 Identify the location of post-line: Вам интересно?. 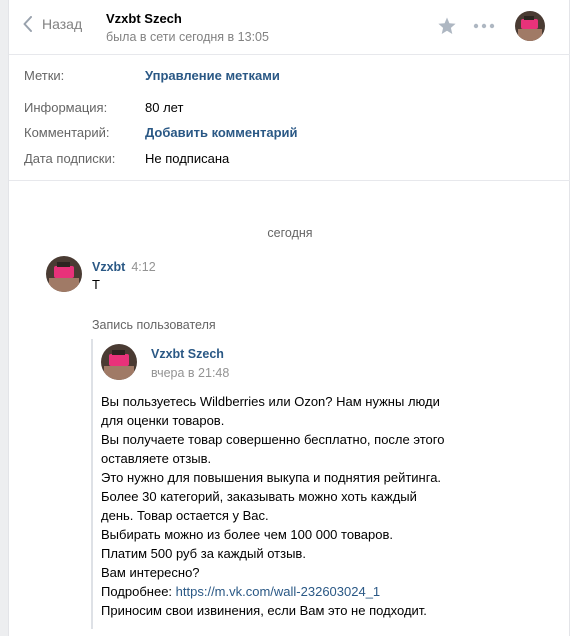
(150, 572).